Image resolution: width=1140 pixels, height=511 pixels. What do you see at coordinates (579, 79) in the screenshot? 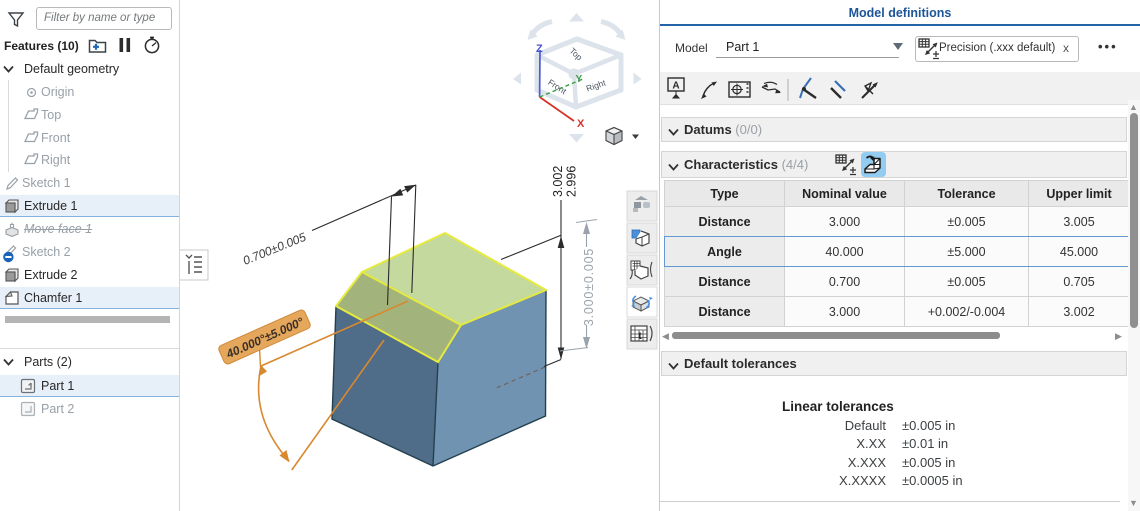
I see `svg-text: Y` at bounding box center [579, 79].